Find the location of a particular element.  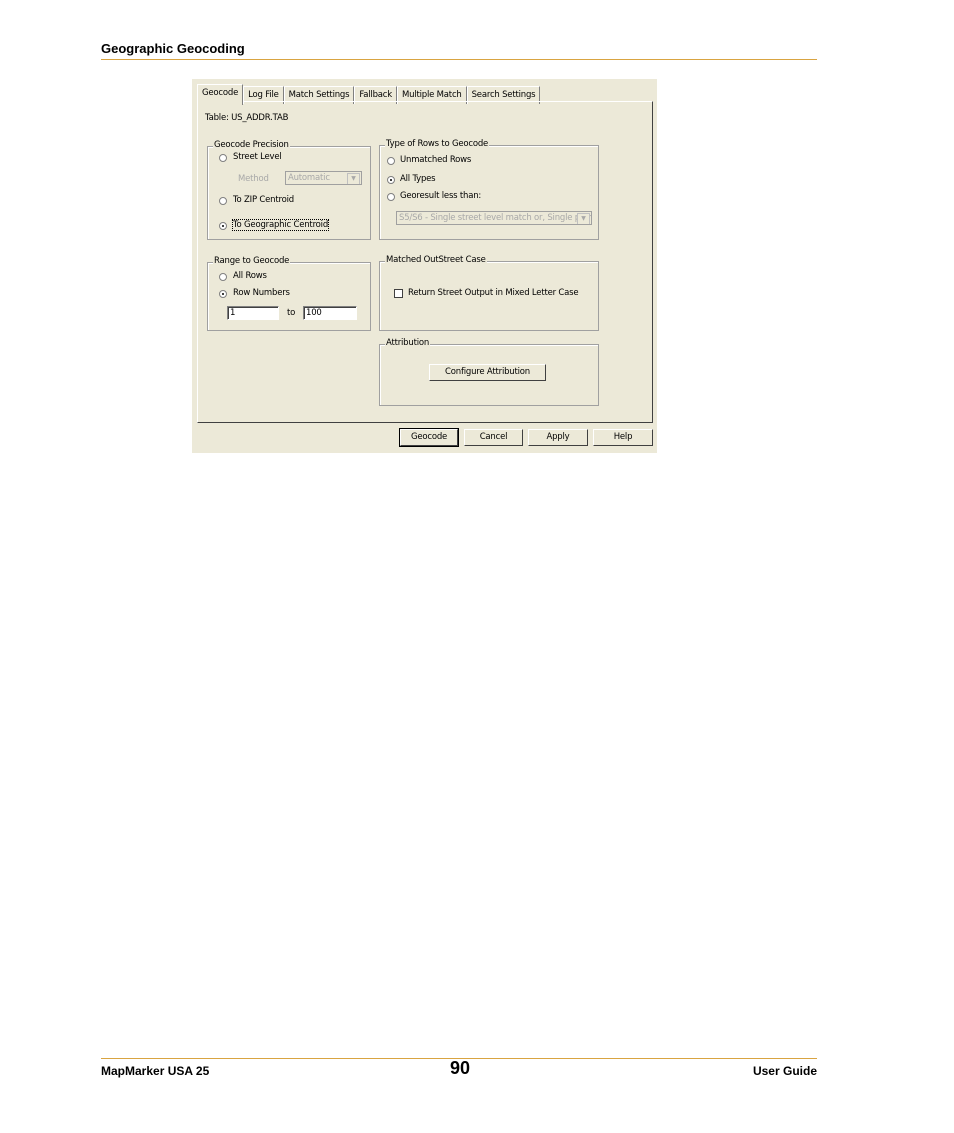

row-numbers-radio is located at coordinates (223, 294).